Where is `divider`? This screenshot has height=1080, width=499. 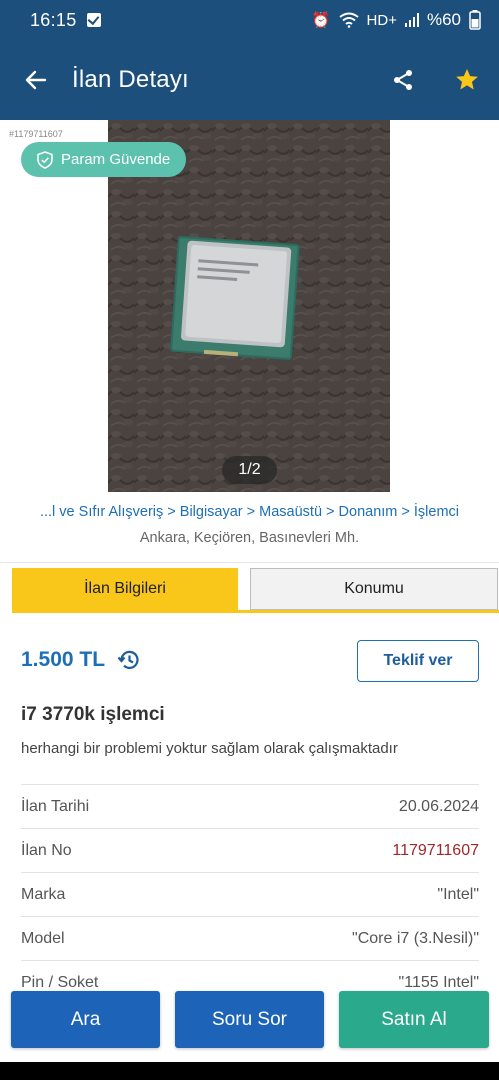 divider is located at coordinates (249, 562).